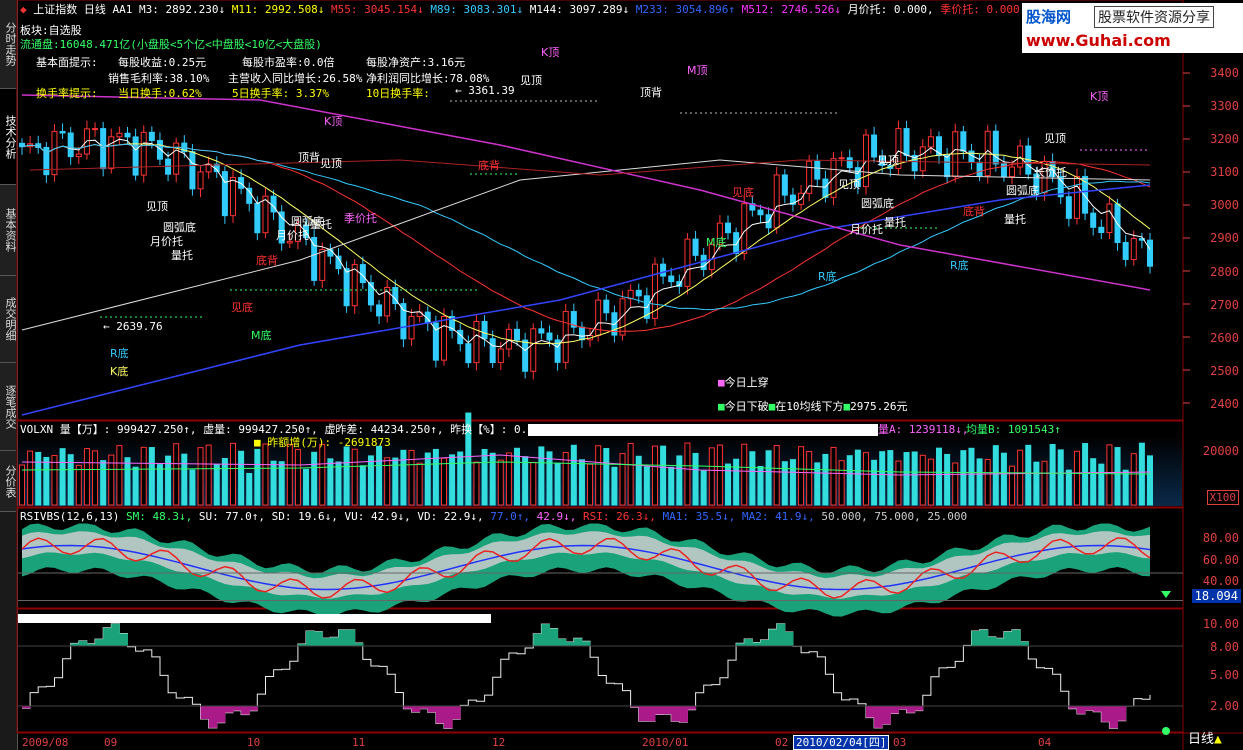 Image resolution: width=1243 pixels, height=750 pixels. Describe the element at coordinates (775, 516) in the screenshot. I see `rsi-value-9: MA2: 41.9↓,` at that location.